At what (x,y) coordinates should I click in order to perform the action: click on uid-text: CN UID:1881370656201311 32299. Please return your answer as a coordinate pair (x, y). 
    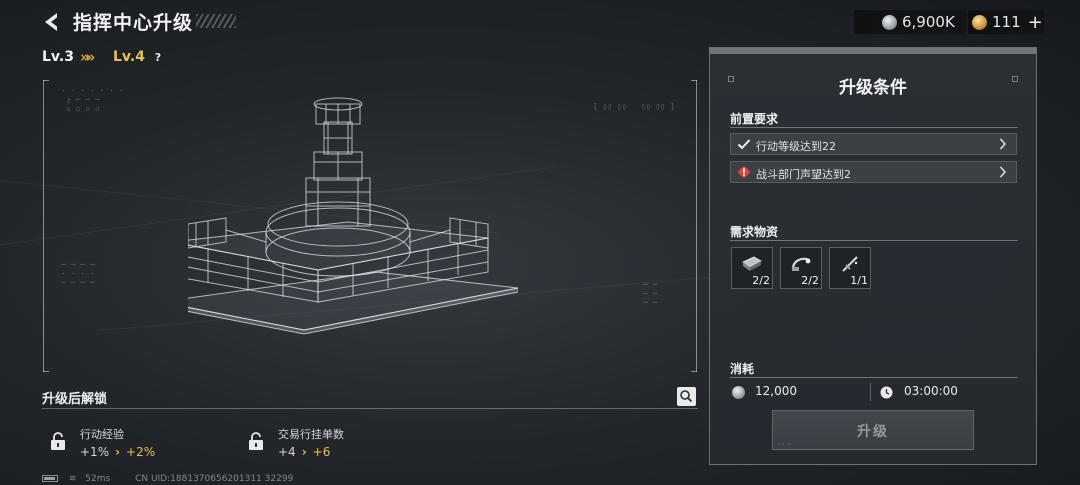
    Looking at the image, I should click on (214, 479).